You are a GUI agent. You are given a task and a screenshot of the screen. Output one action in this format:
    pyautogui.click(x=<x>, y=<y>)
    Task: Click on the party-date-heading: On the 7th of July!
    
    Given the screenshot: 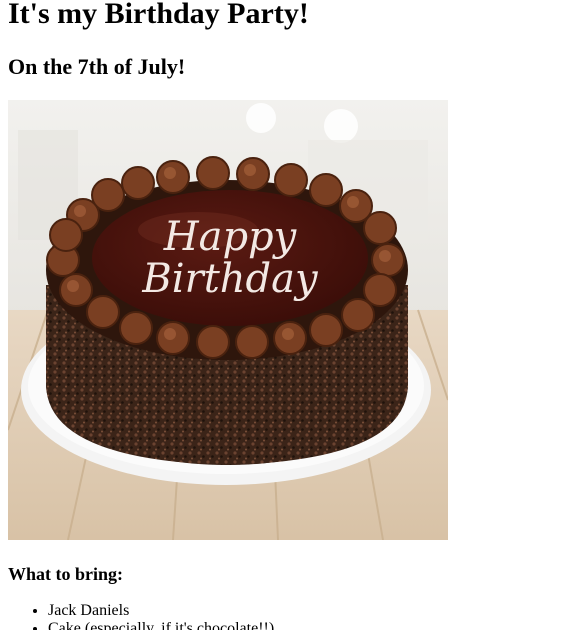 What is the action you would take?
    pyautogui.click(x=97, y=66)
    